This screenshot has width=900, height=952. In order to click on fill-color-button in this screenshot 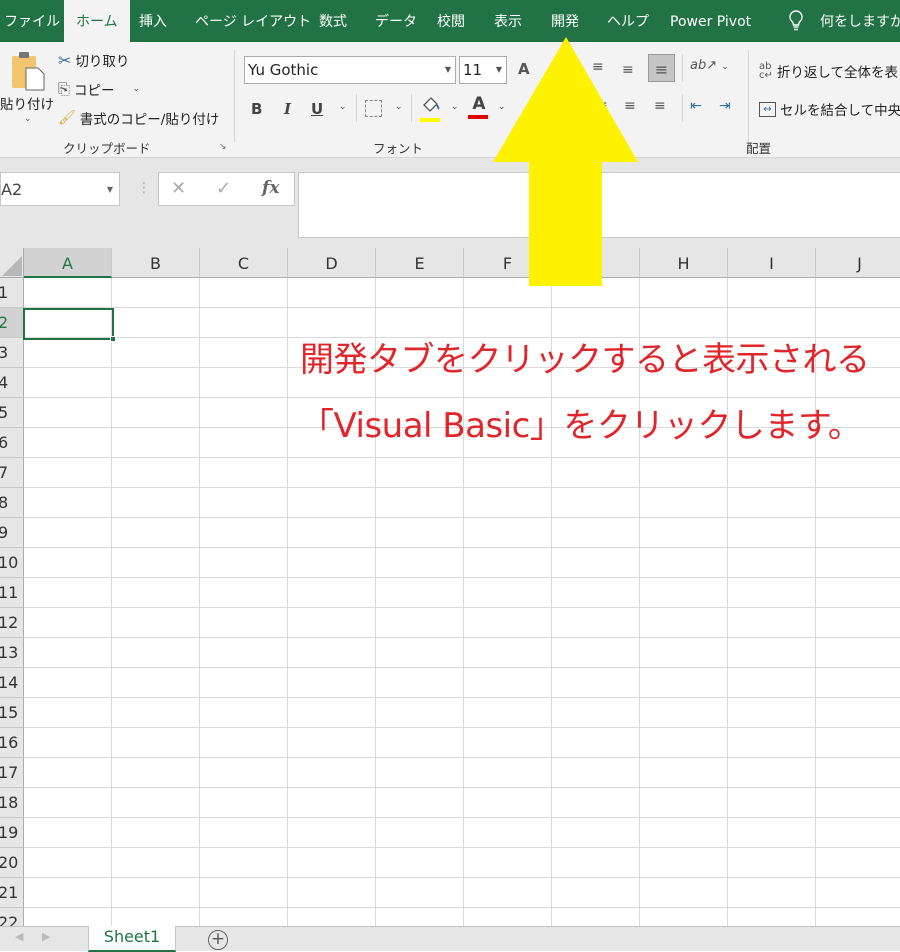, I will do `click(431, 109)`.